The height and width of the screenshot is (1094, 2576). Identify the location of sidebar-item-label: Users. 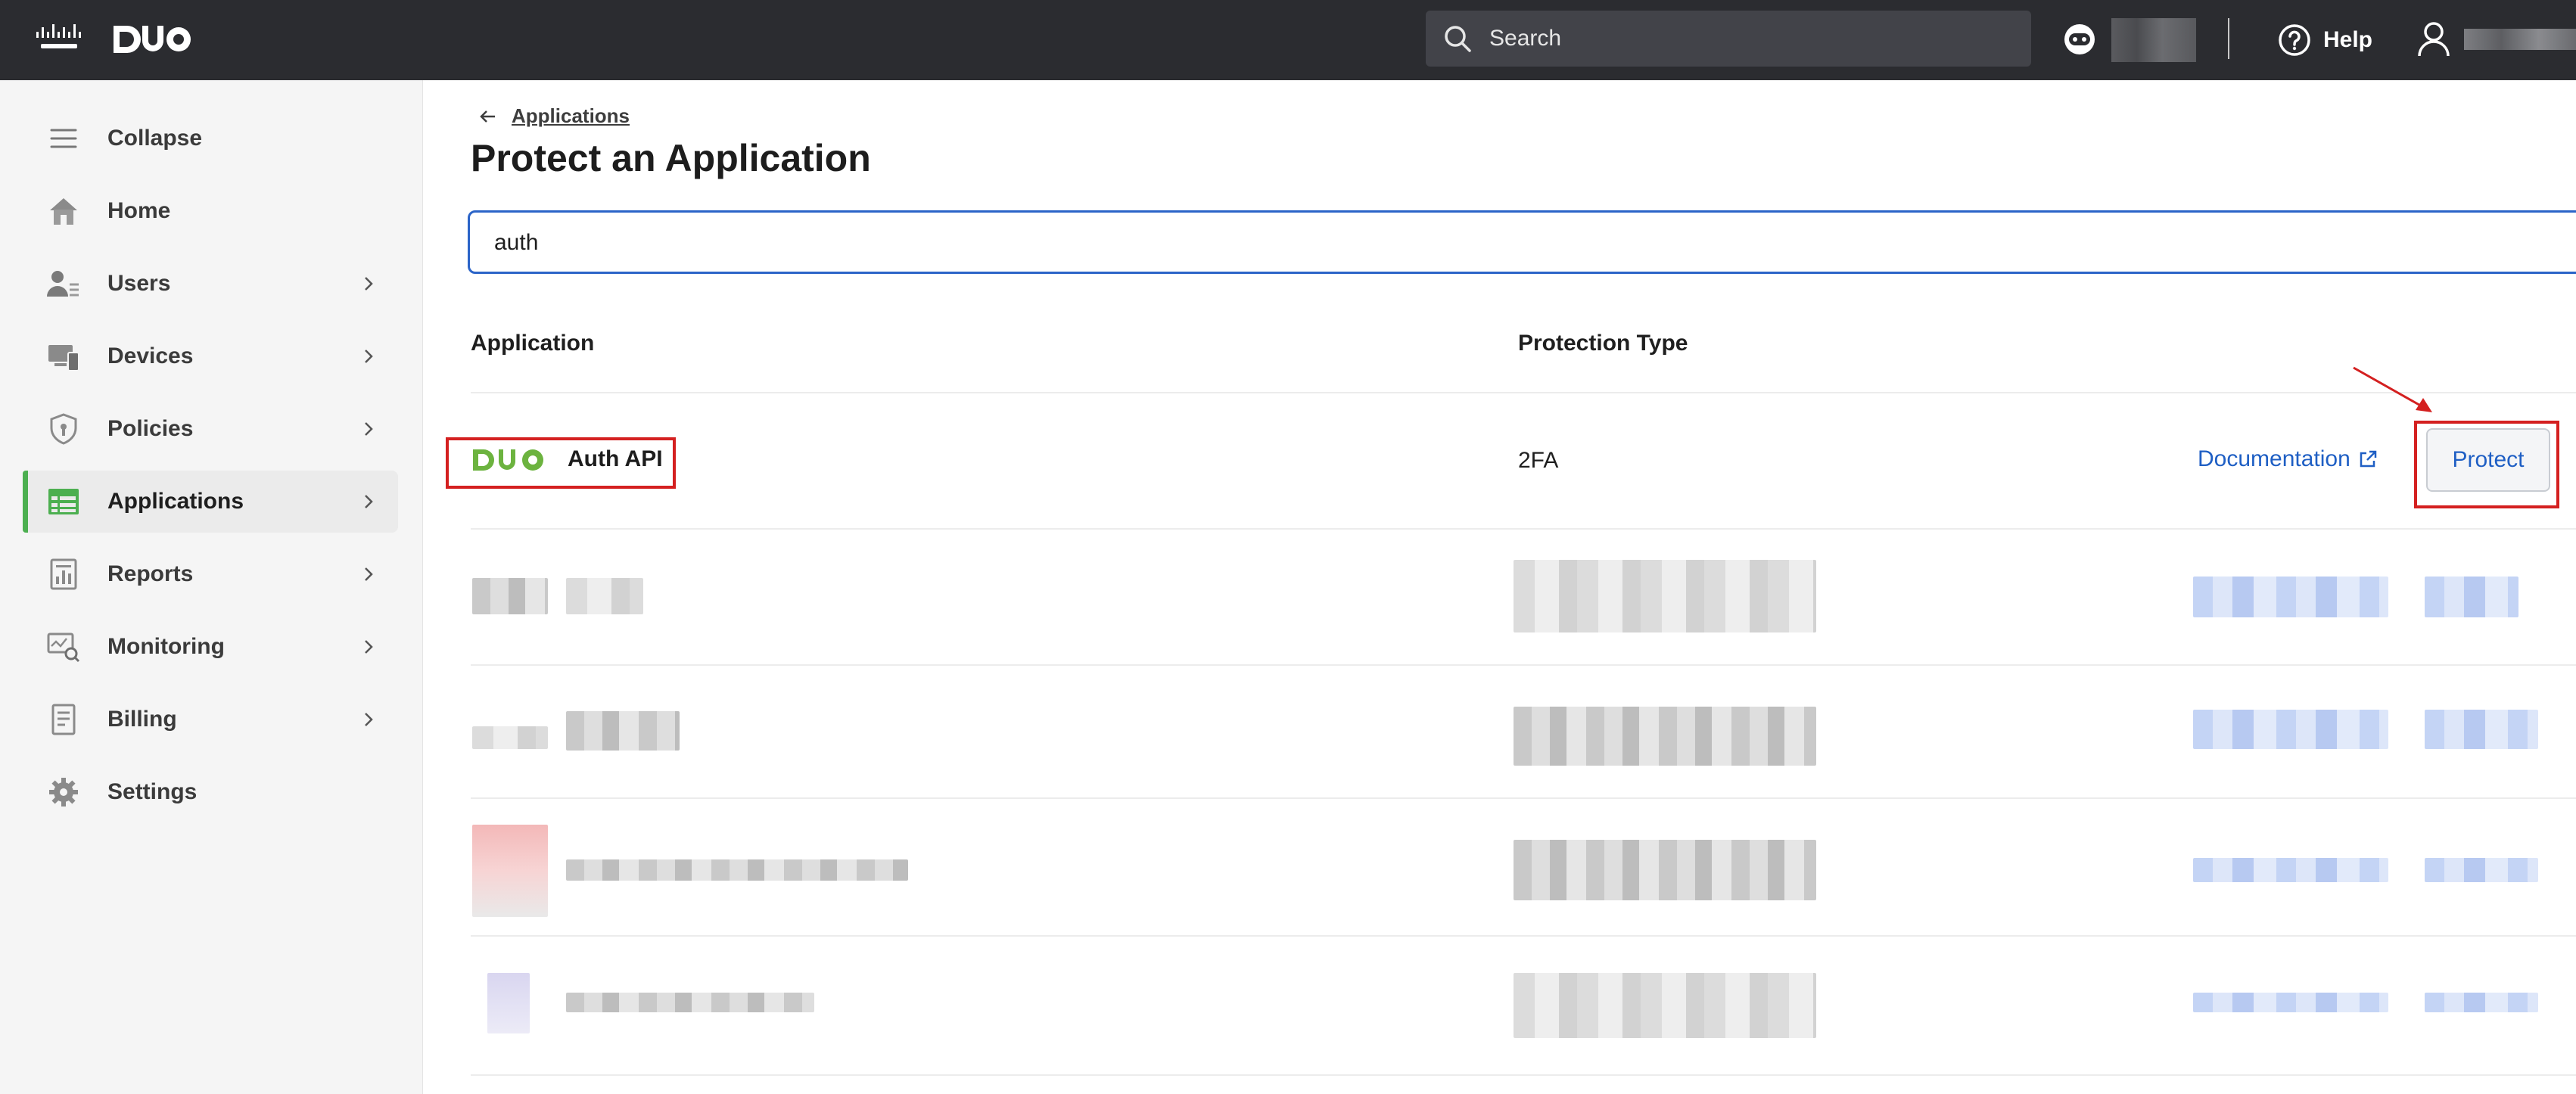
(139, 283).